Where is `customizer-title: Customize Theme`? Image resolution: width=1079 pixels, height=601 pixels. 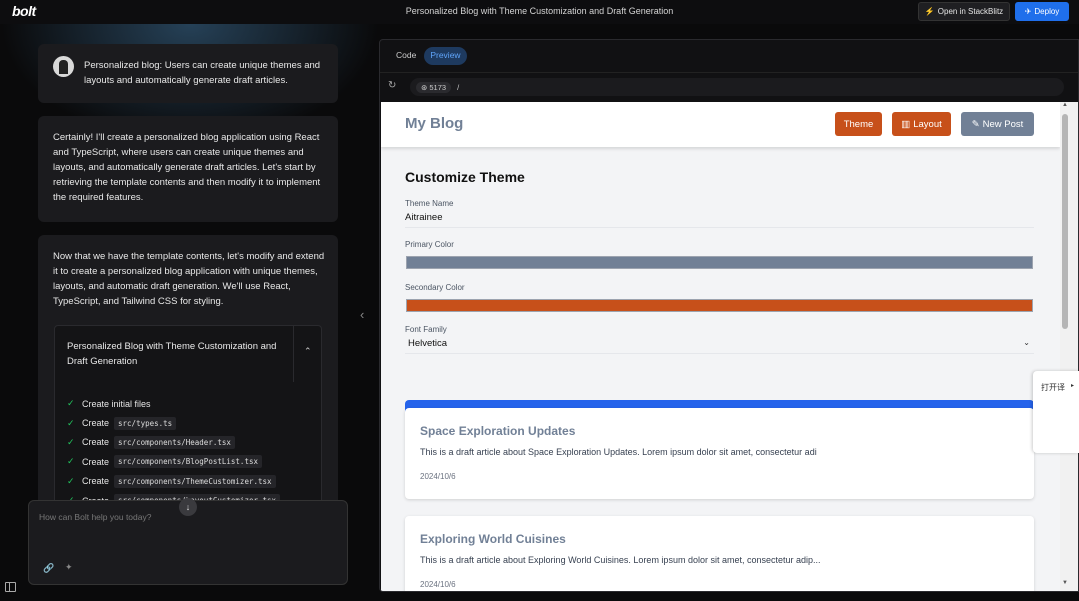
customizer-title: Customize Theme is located at coordinates (465, 177).